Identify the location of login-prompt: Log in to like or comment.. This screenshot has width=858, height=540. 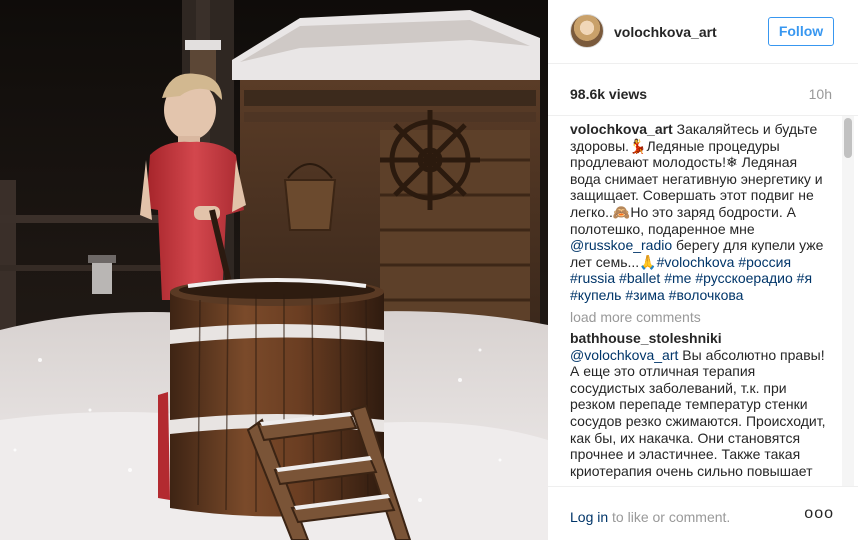
(650, 517).